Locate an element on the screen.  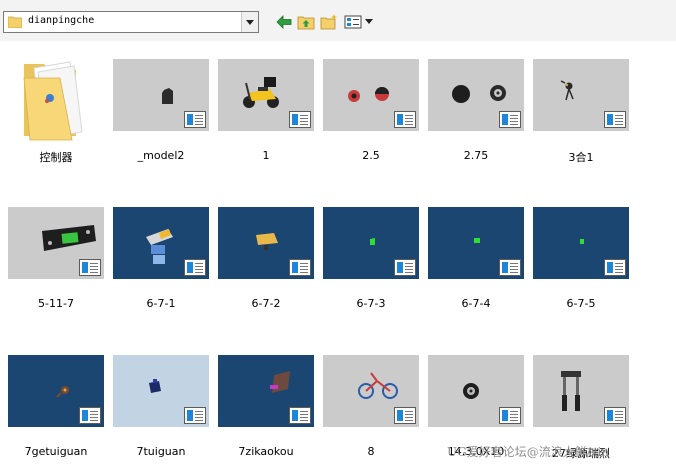
address-dropdown-button is located at coordinates (249, 22).